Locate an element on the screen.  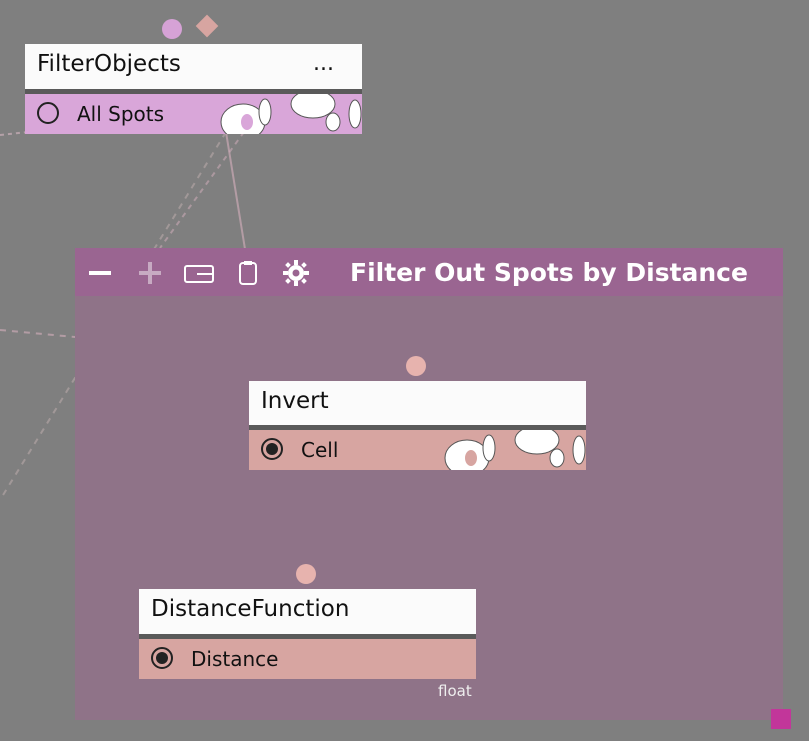
distance-port-row: Distance is located at coordinates (307, 659).